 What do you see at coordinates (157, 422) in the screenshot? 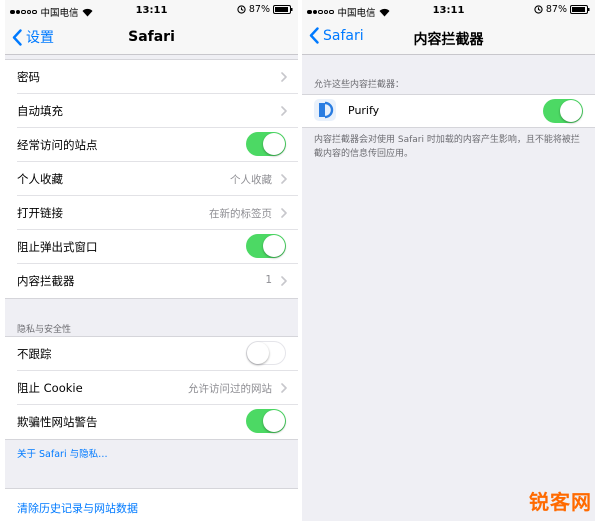
I see `fraudulent-website-warning-row: 欺骗性网站警告` at bounding box center [157, 422].